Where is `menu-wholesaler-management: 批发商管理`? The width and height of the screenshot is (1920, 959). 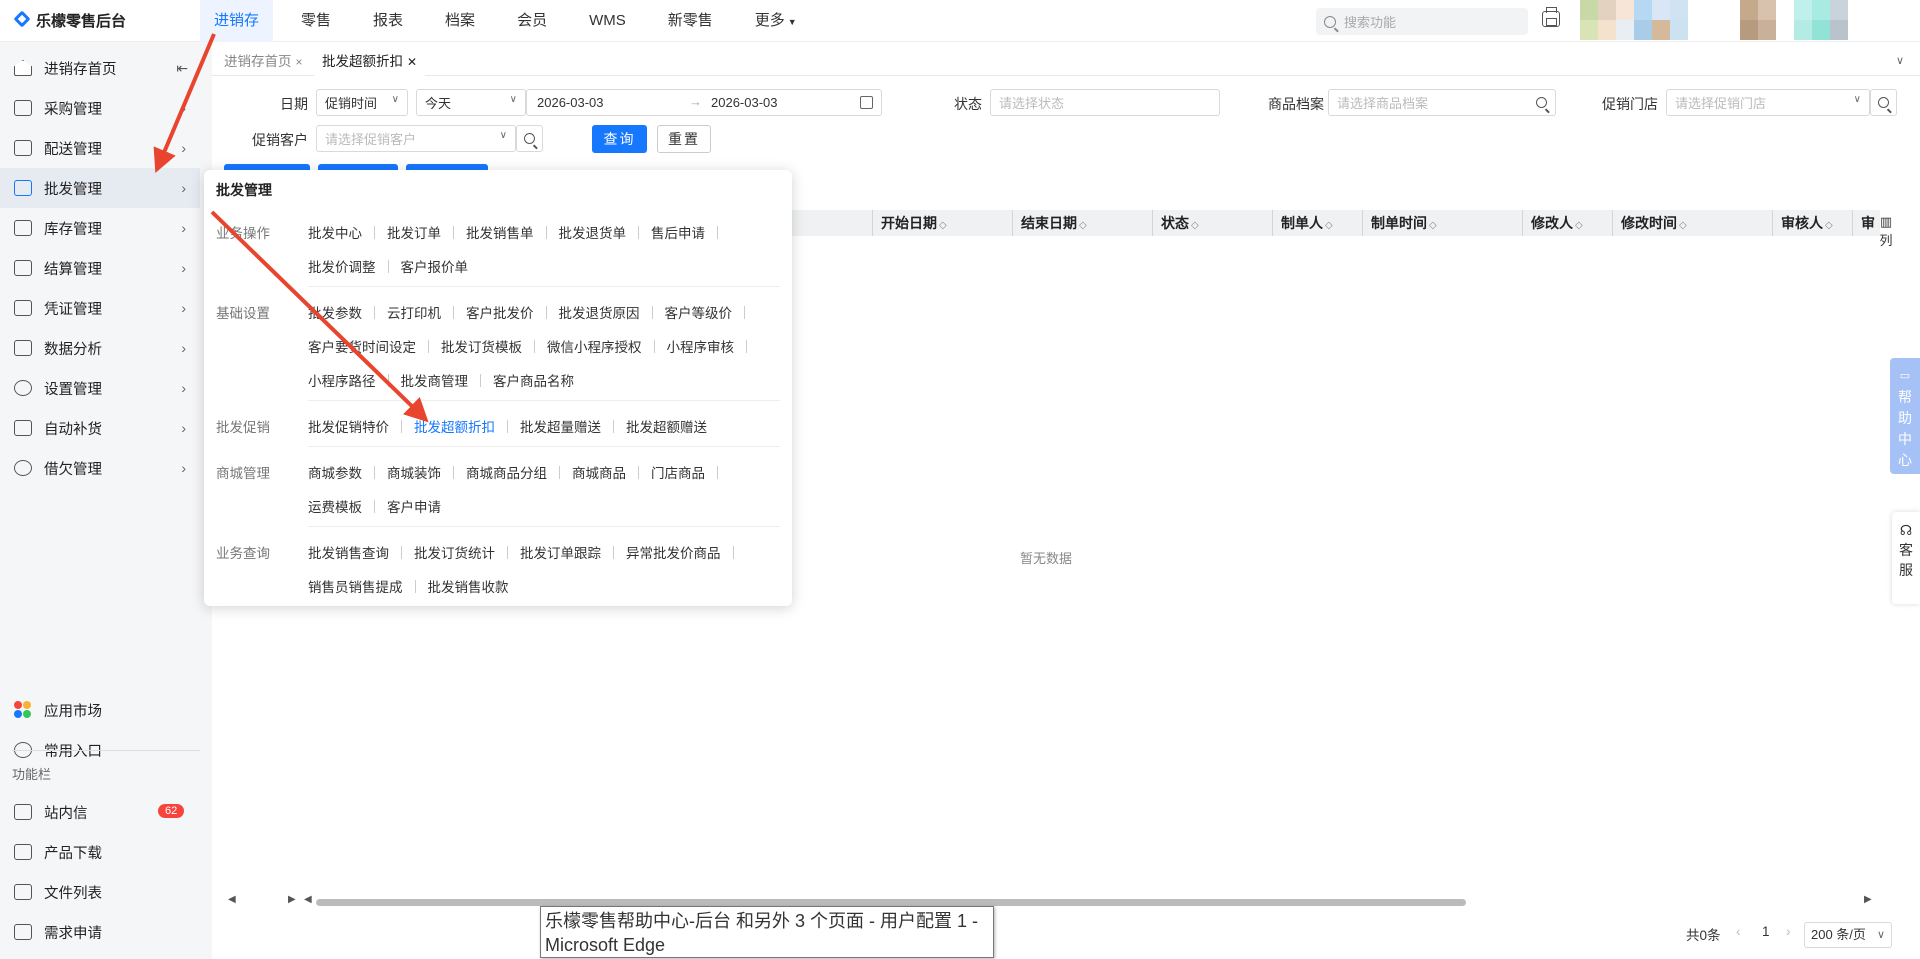
menu-wholesaler-management: 批发商管理 is located at coordinates (435, 380).